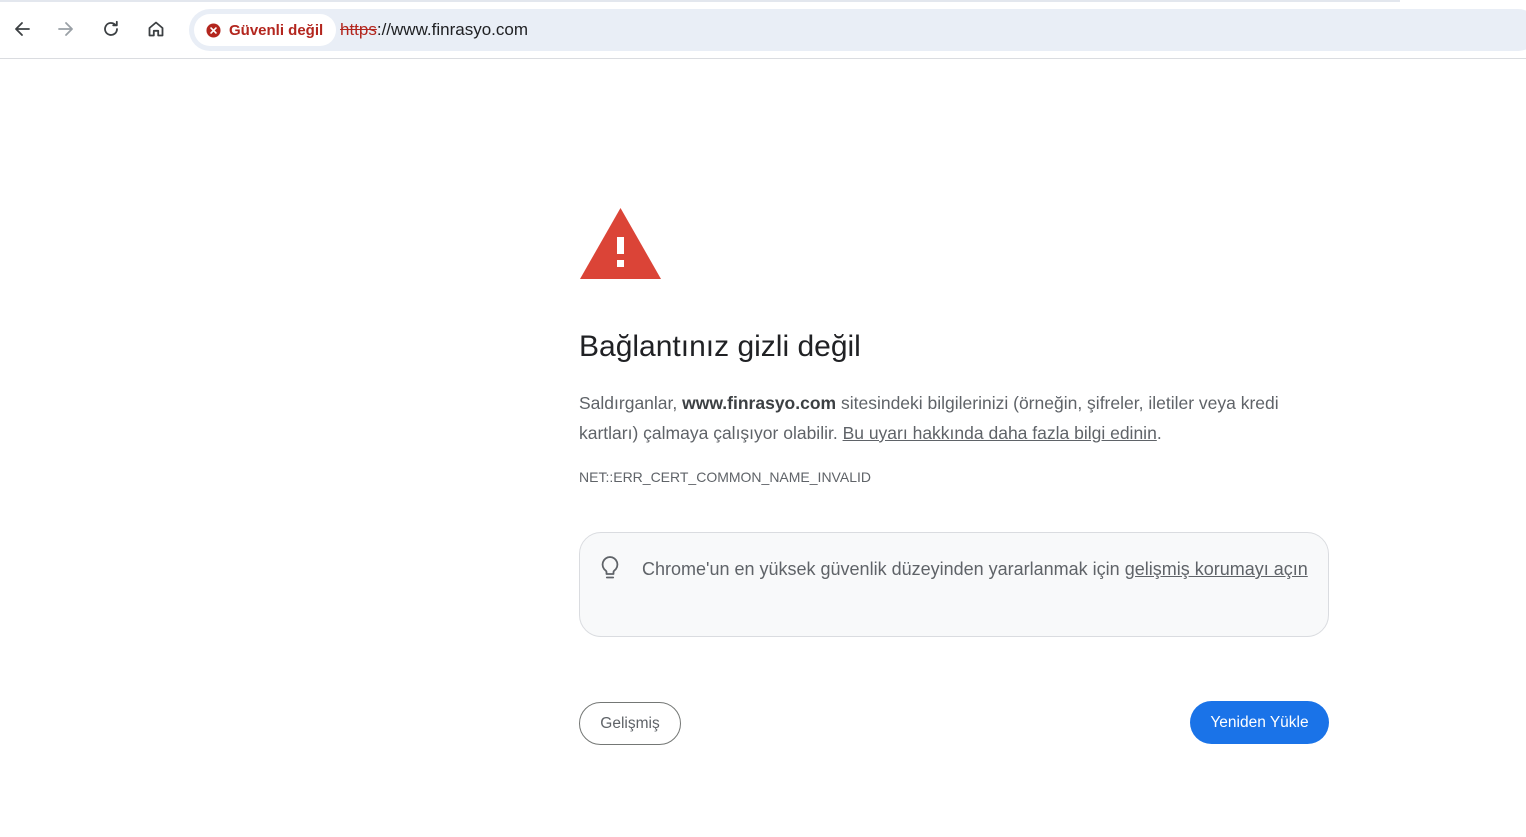 This screenshot has height=837, width=1526. I want to click on back-button, so click(22, 29).